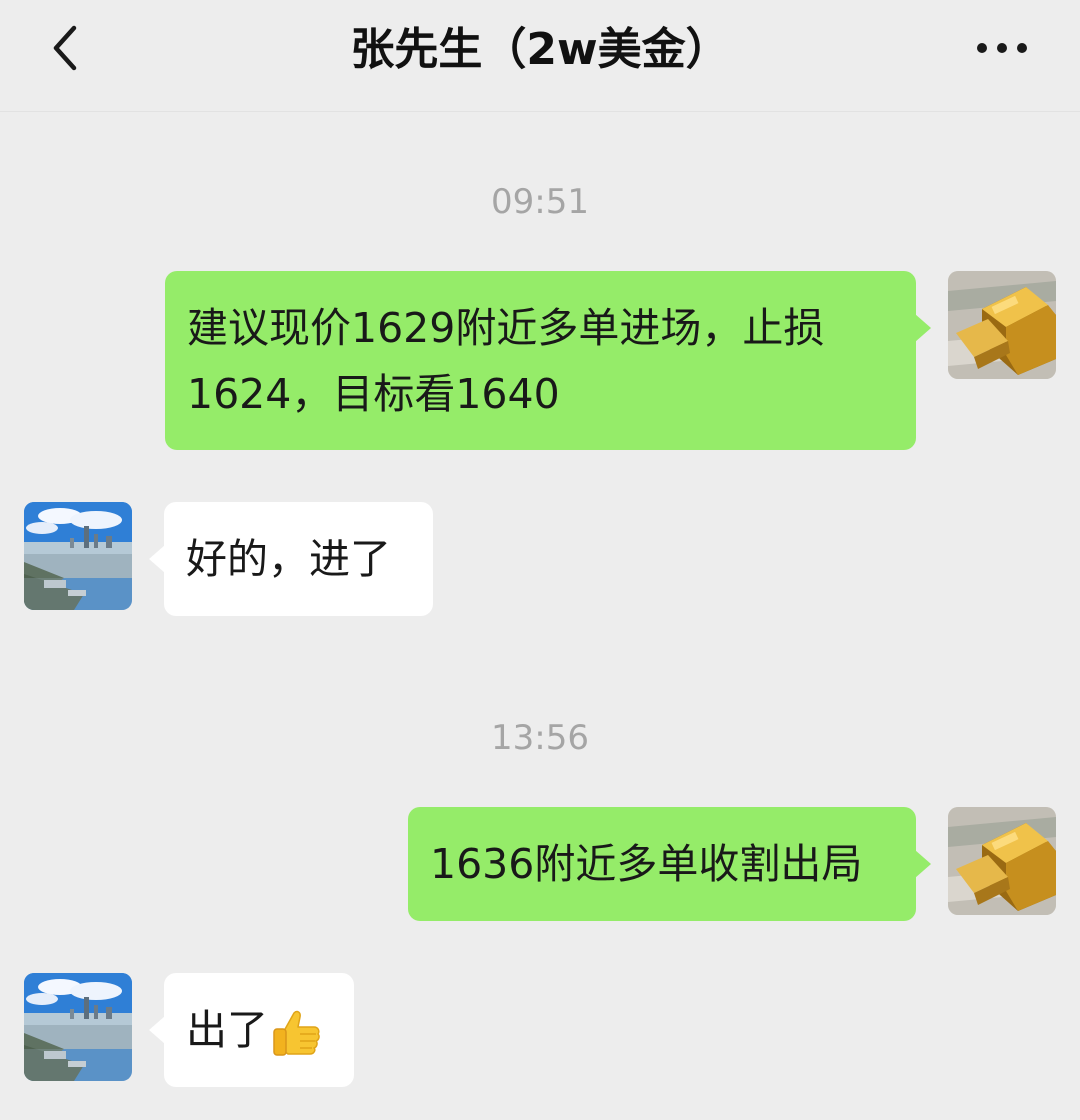 The height and width of the screenshot is (1120, 1080). Describe the element at coordinates (227, 1030) in the screenshot. I see `message-text: 出了` at that location.